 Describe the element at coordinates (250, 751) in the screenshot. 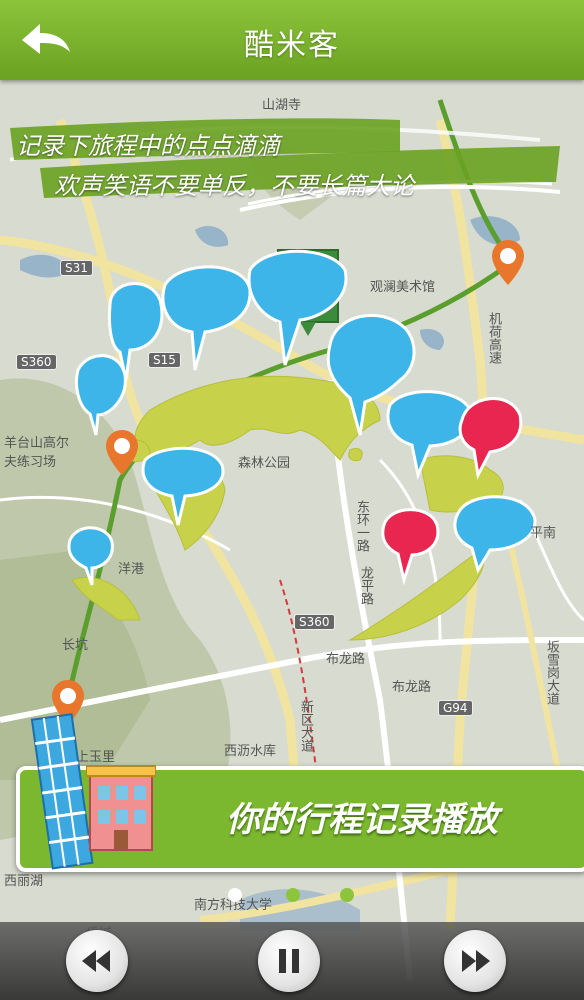

I see `map-label-xishan: 西沥水库` at that location.